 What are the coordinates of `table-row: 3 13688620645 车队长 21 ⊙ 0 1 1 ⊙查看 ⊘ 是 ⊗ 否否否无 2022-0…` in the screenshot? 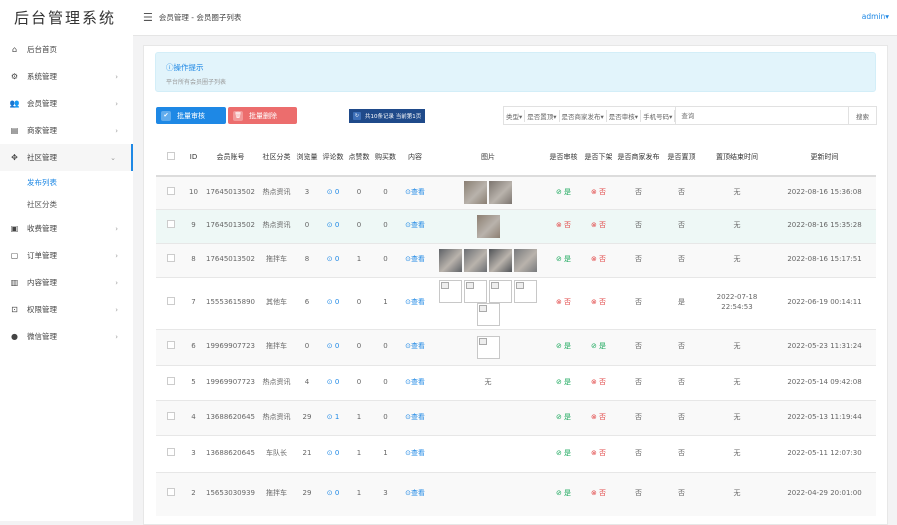 It's located at (516, 453).